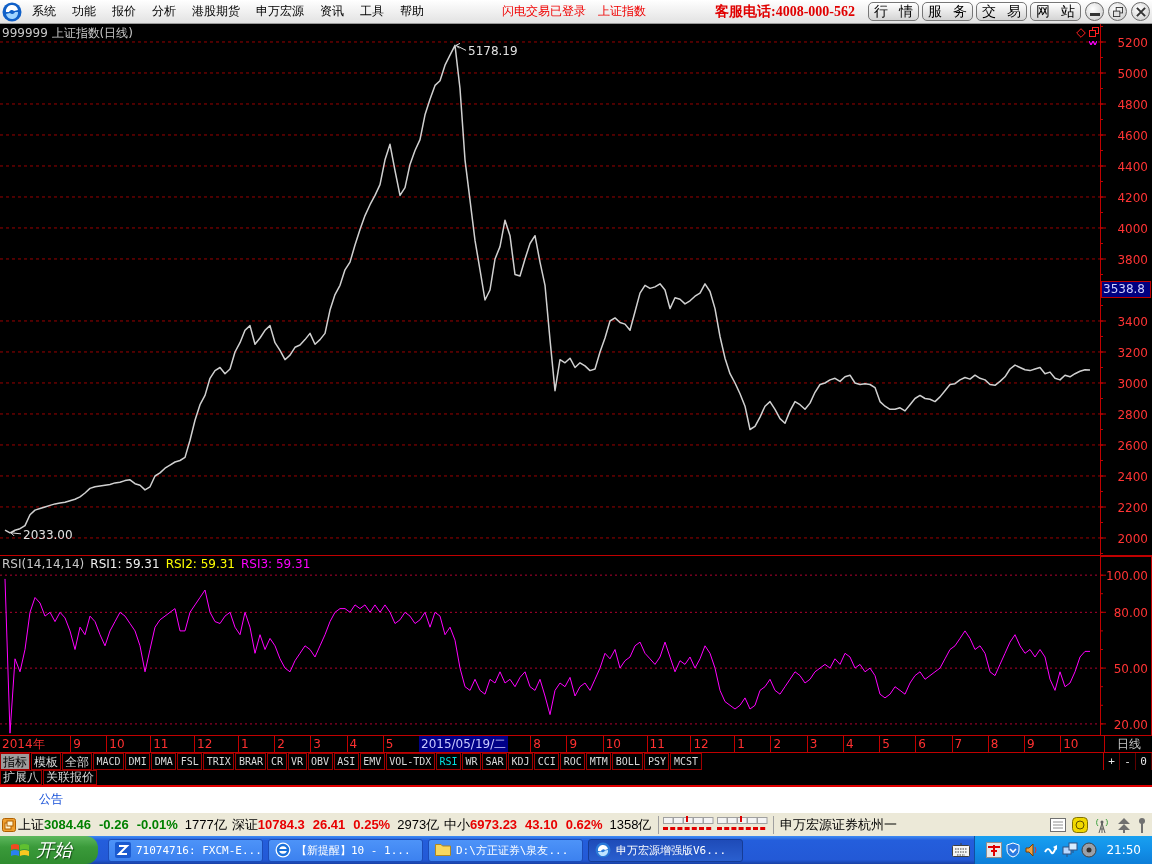  I want to click on status-notice: 闪电交易已登录, so click(544, 11).